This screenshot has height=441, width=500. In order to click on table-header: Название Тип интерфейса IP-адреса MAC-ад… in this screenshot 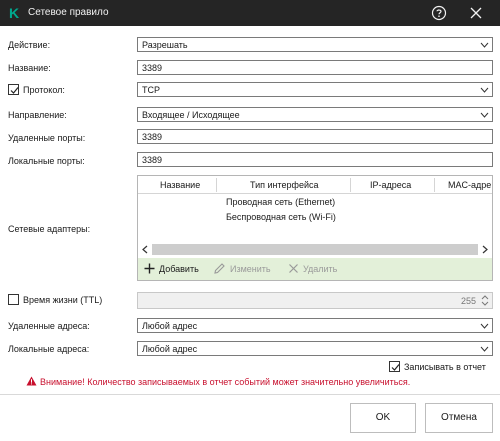, I will do `click(315, 185)`.